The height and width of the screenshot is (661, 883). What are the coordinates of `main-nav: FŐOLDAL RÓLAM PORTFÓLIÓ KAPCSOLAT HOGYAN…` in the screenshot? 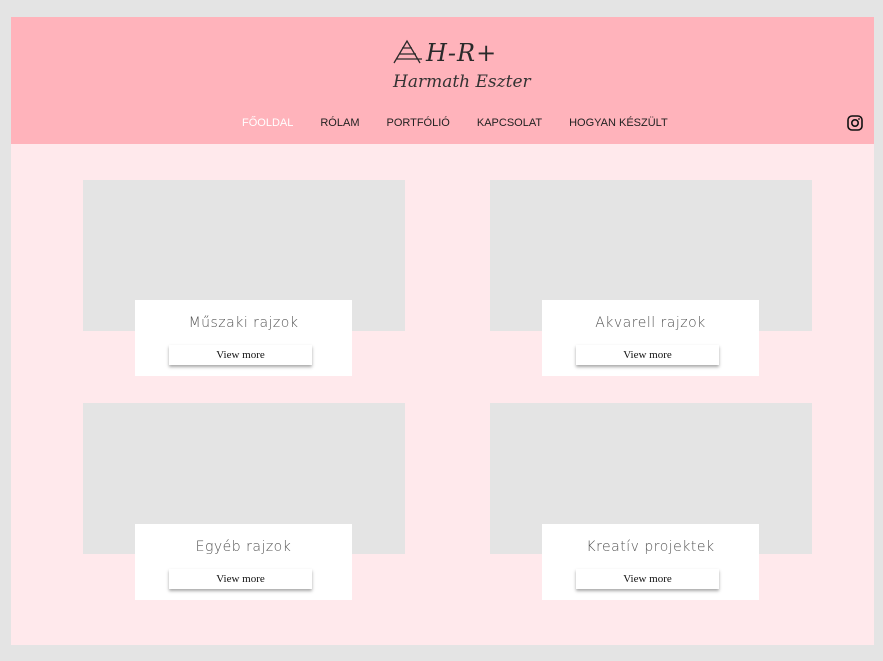 It's located at (468, 125).